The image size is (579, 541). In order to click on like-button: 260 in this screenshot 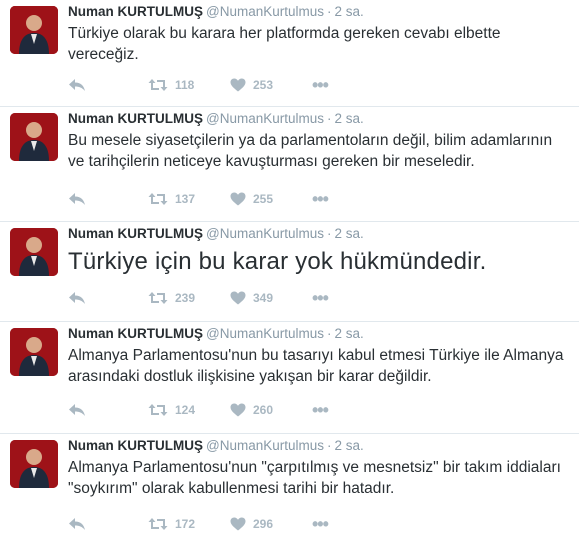, I will do `click(271, 410)`.